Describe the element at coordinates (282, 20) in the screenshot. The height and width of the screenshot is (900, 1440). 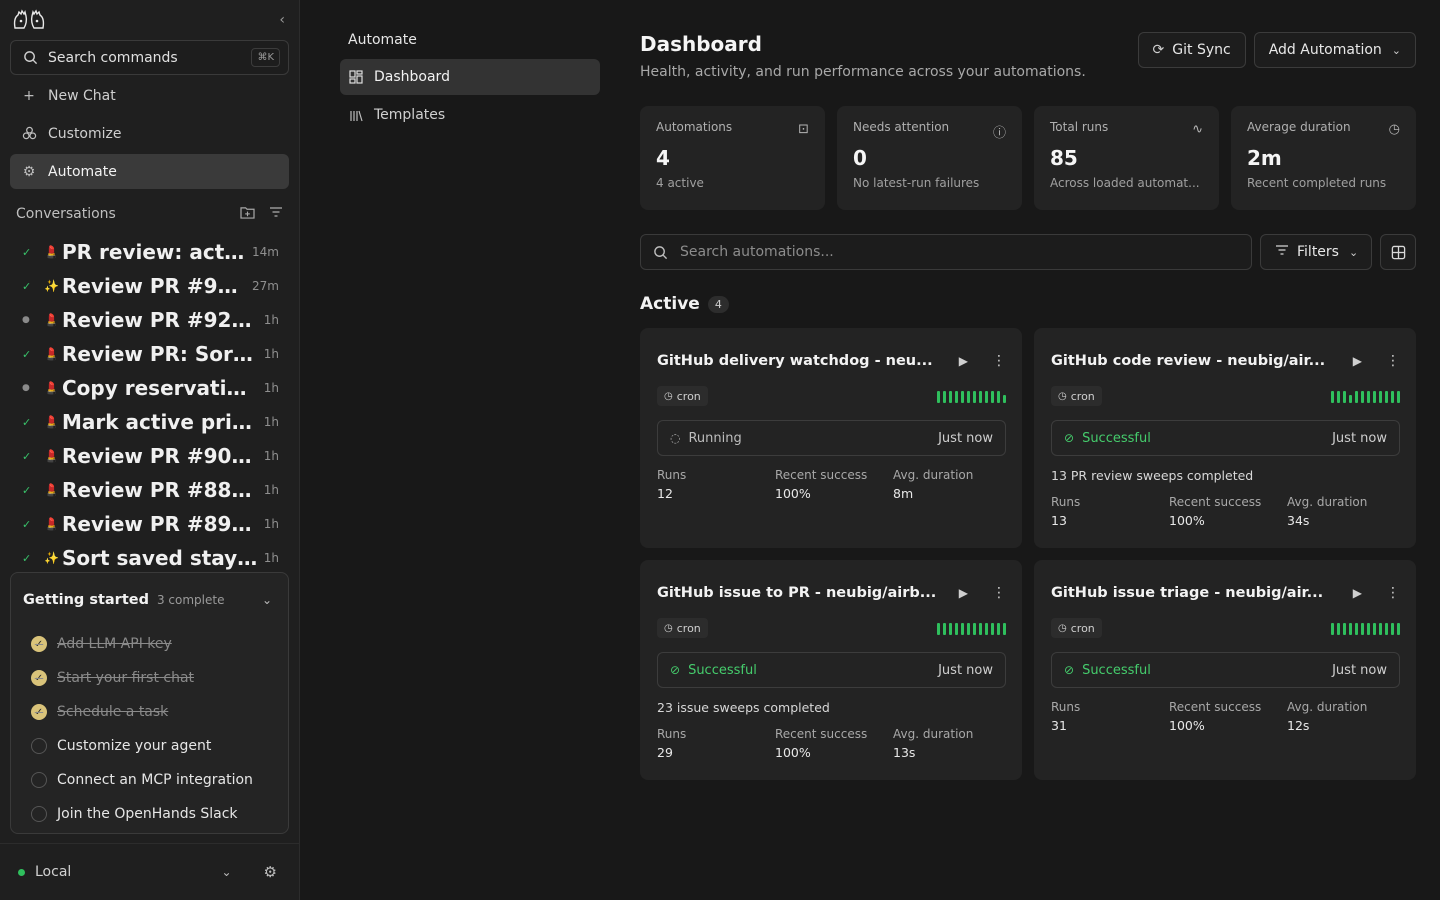
I see `collapse-sidebar-icon: ‹` at that location.